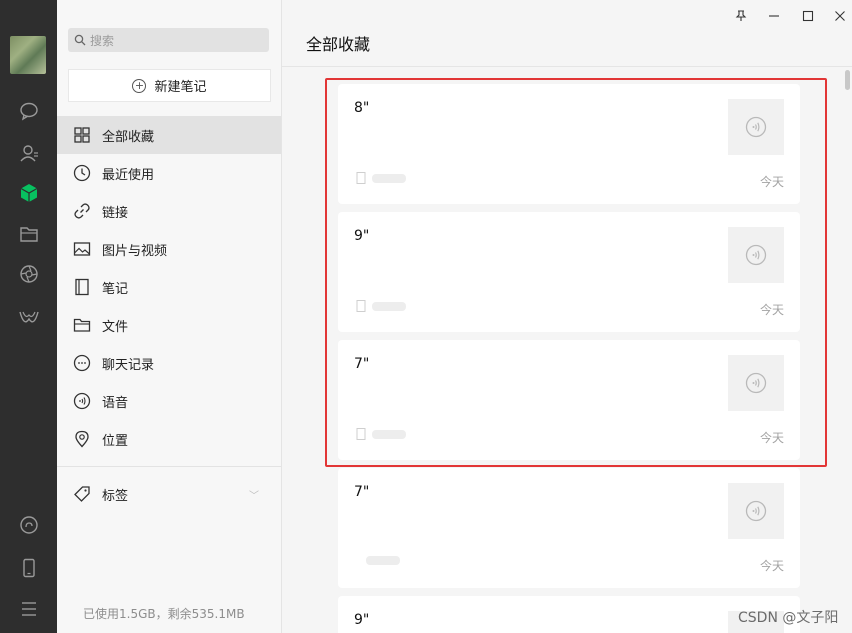 The width and height of the screenshot is (852, 633). I want to click on main-header: 全部收藏, so click(567, 33).